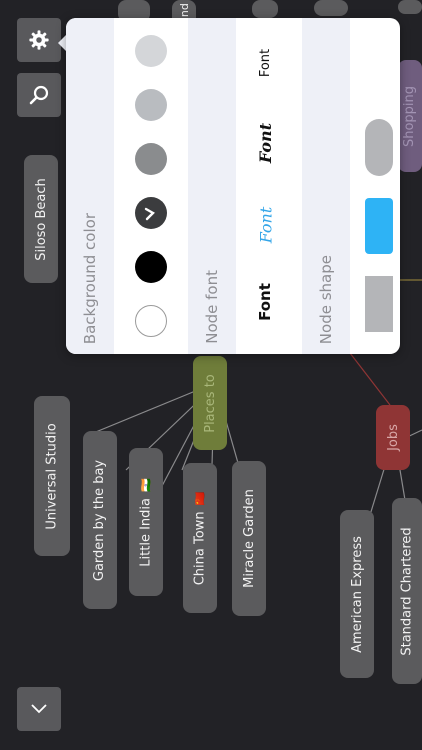 The width and height of the screenshot is (422, 750). What do you see at coordinates (41, 219) in the screenshot?
I see `mind-node-siloso-beach: Siloso Beach` at bounding box center [41, 219].